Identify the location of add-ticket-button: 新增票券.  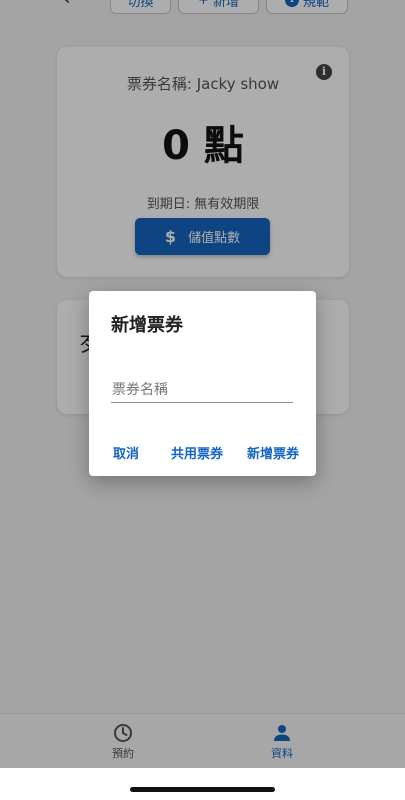
(273, 452).